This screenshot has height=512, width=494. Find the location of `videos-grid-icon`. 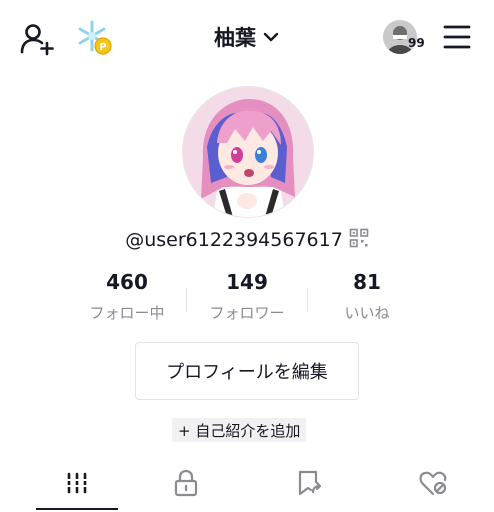

videos-grid-icon is located at coordinates (77, 485).